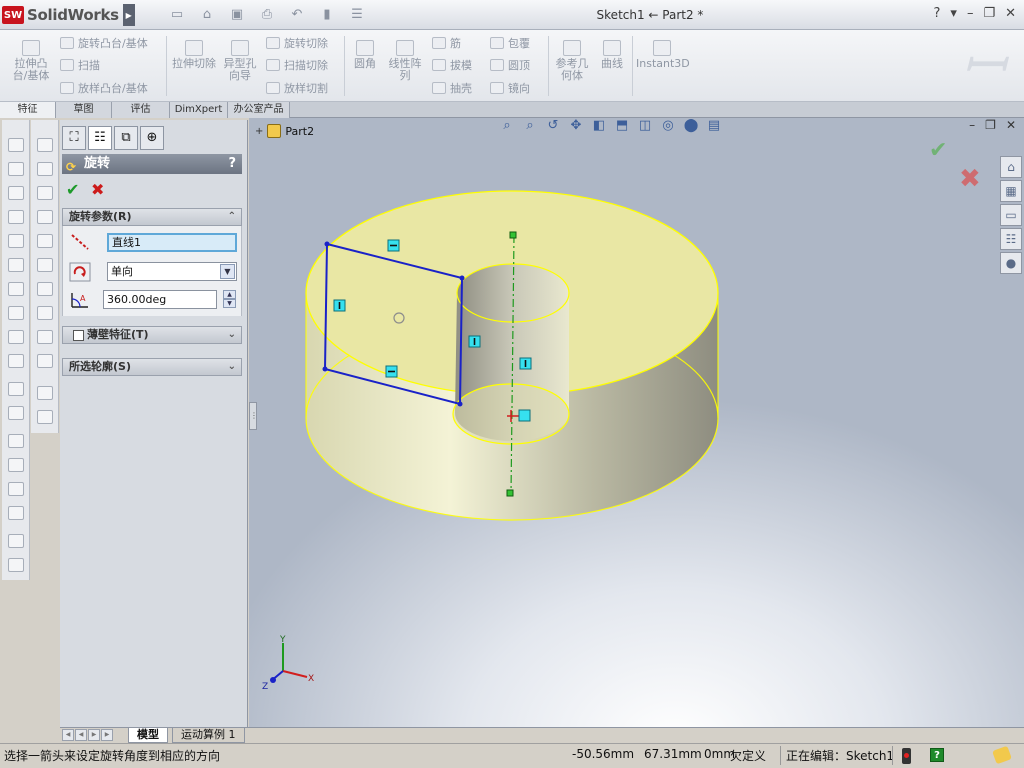 Image resolution: width=1024 pixels, height=768 pixels. What do you see at coordinates (510, 88) in the screenshot?
I see `mirror-button: 镜向` at bounding box center [510, 88].